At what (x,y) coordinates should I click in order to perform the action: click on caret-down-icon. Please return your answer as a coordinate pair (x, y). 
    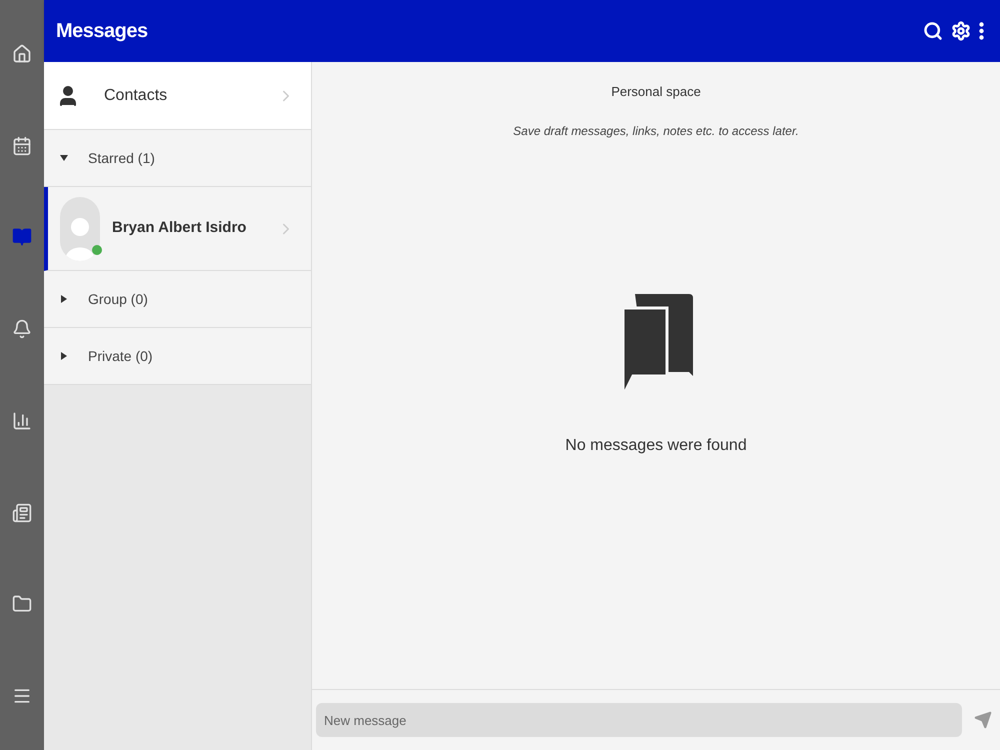
    Looking at the image, I should click on (65, 158).